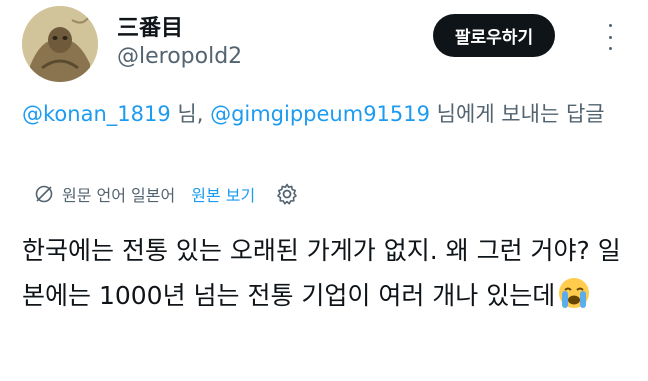 The width and height of the screenshot is (648, 381). I want to click on display-name: 三番目, so click(150, 26).